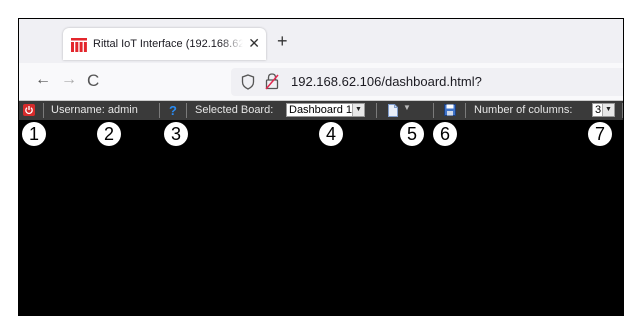  Describe the element at coordinates (93, 81) in the screenshot. I see `reload-button: C` at that location.